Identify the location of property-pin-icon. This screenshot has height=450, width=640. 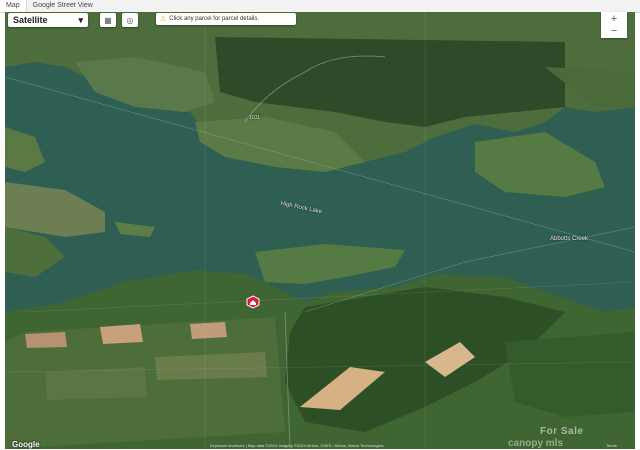
(253, 302).